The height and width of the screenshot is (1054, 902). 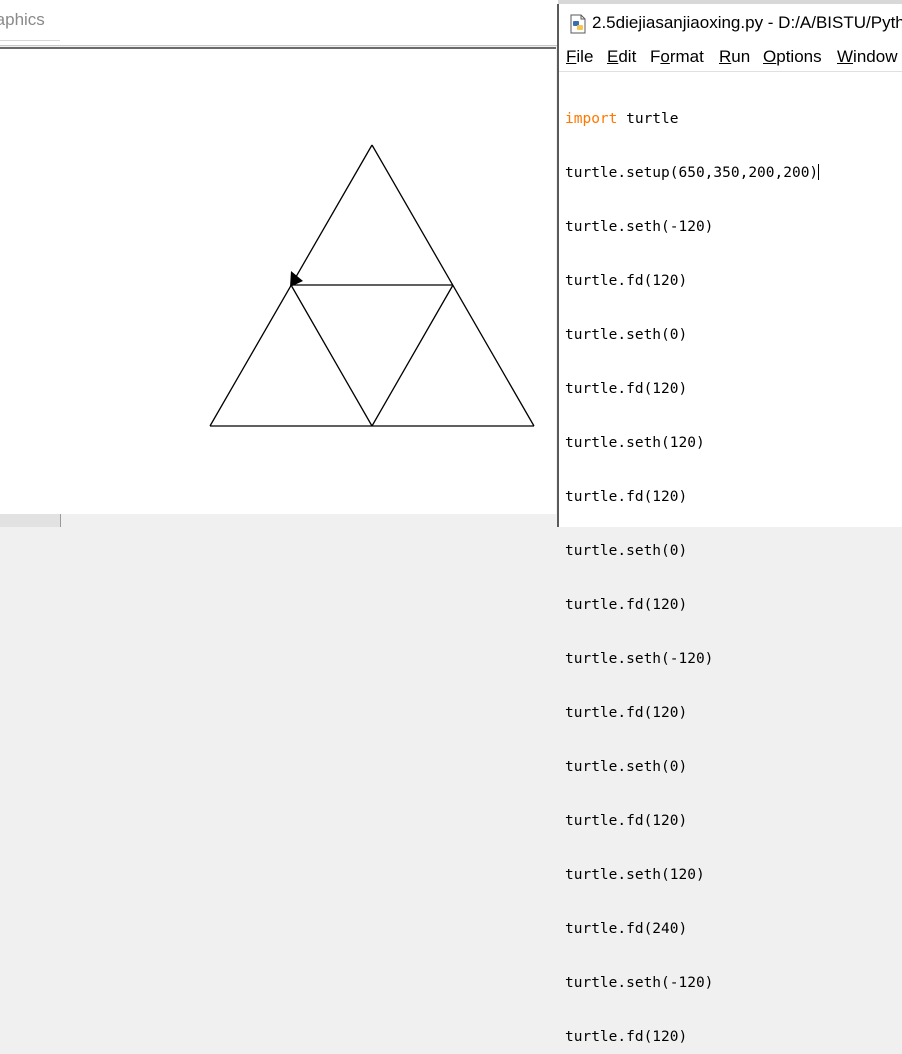 I want to click on menu-run: Run, so click(x=734, y=57).